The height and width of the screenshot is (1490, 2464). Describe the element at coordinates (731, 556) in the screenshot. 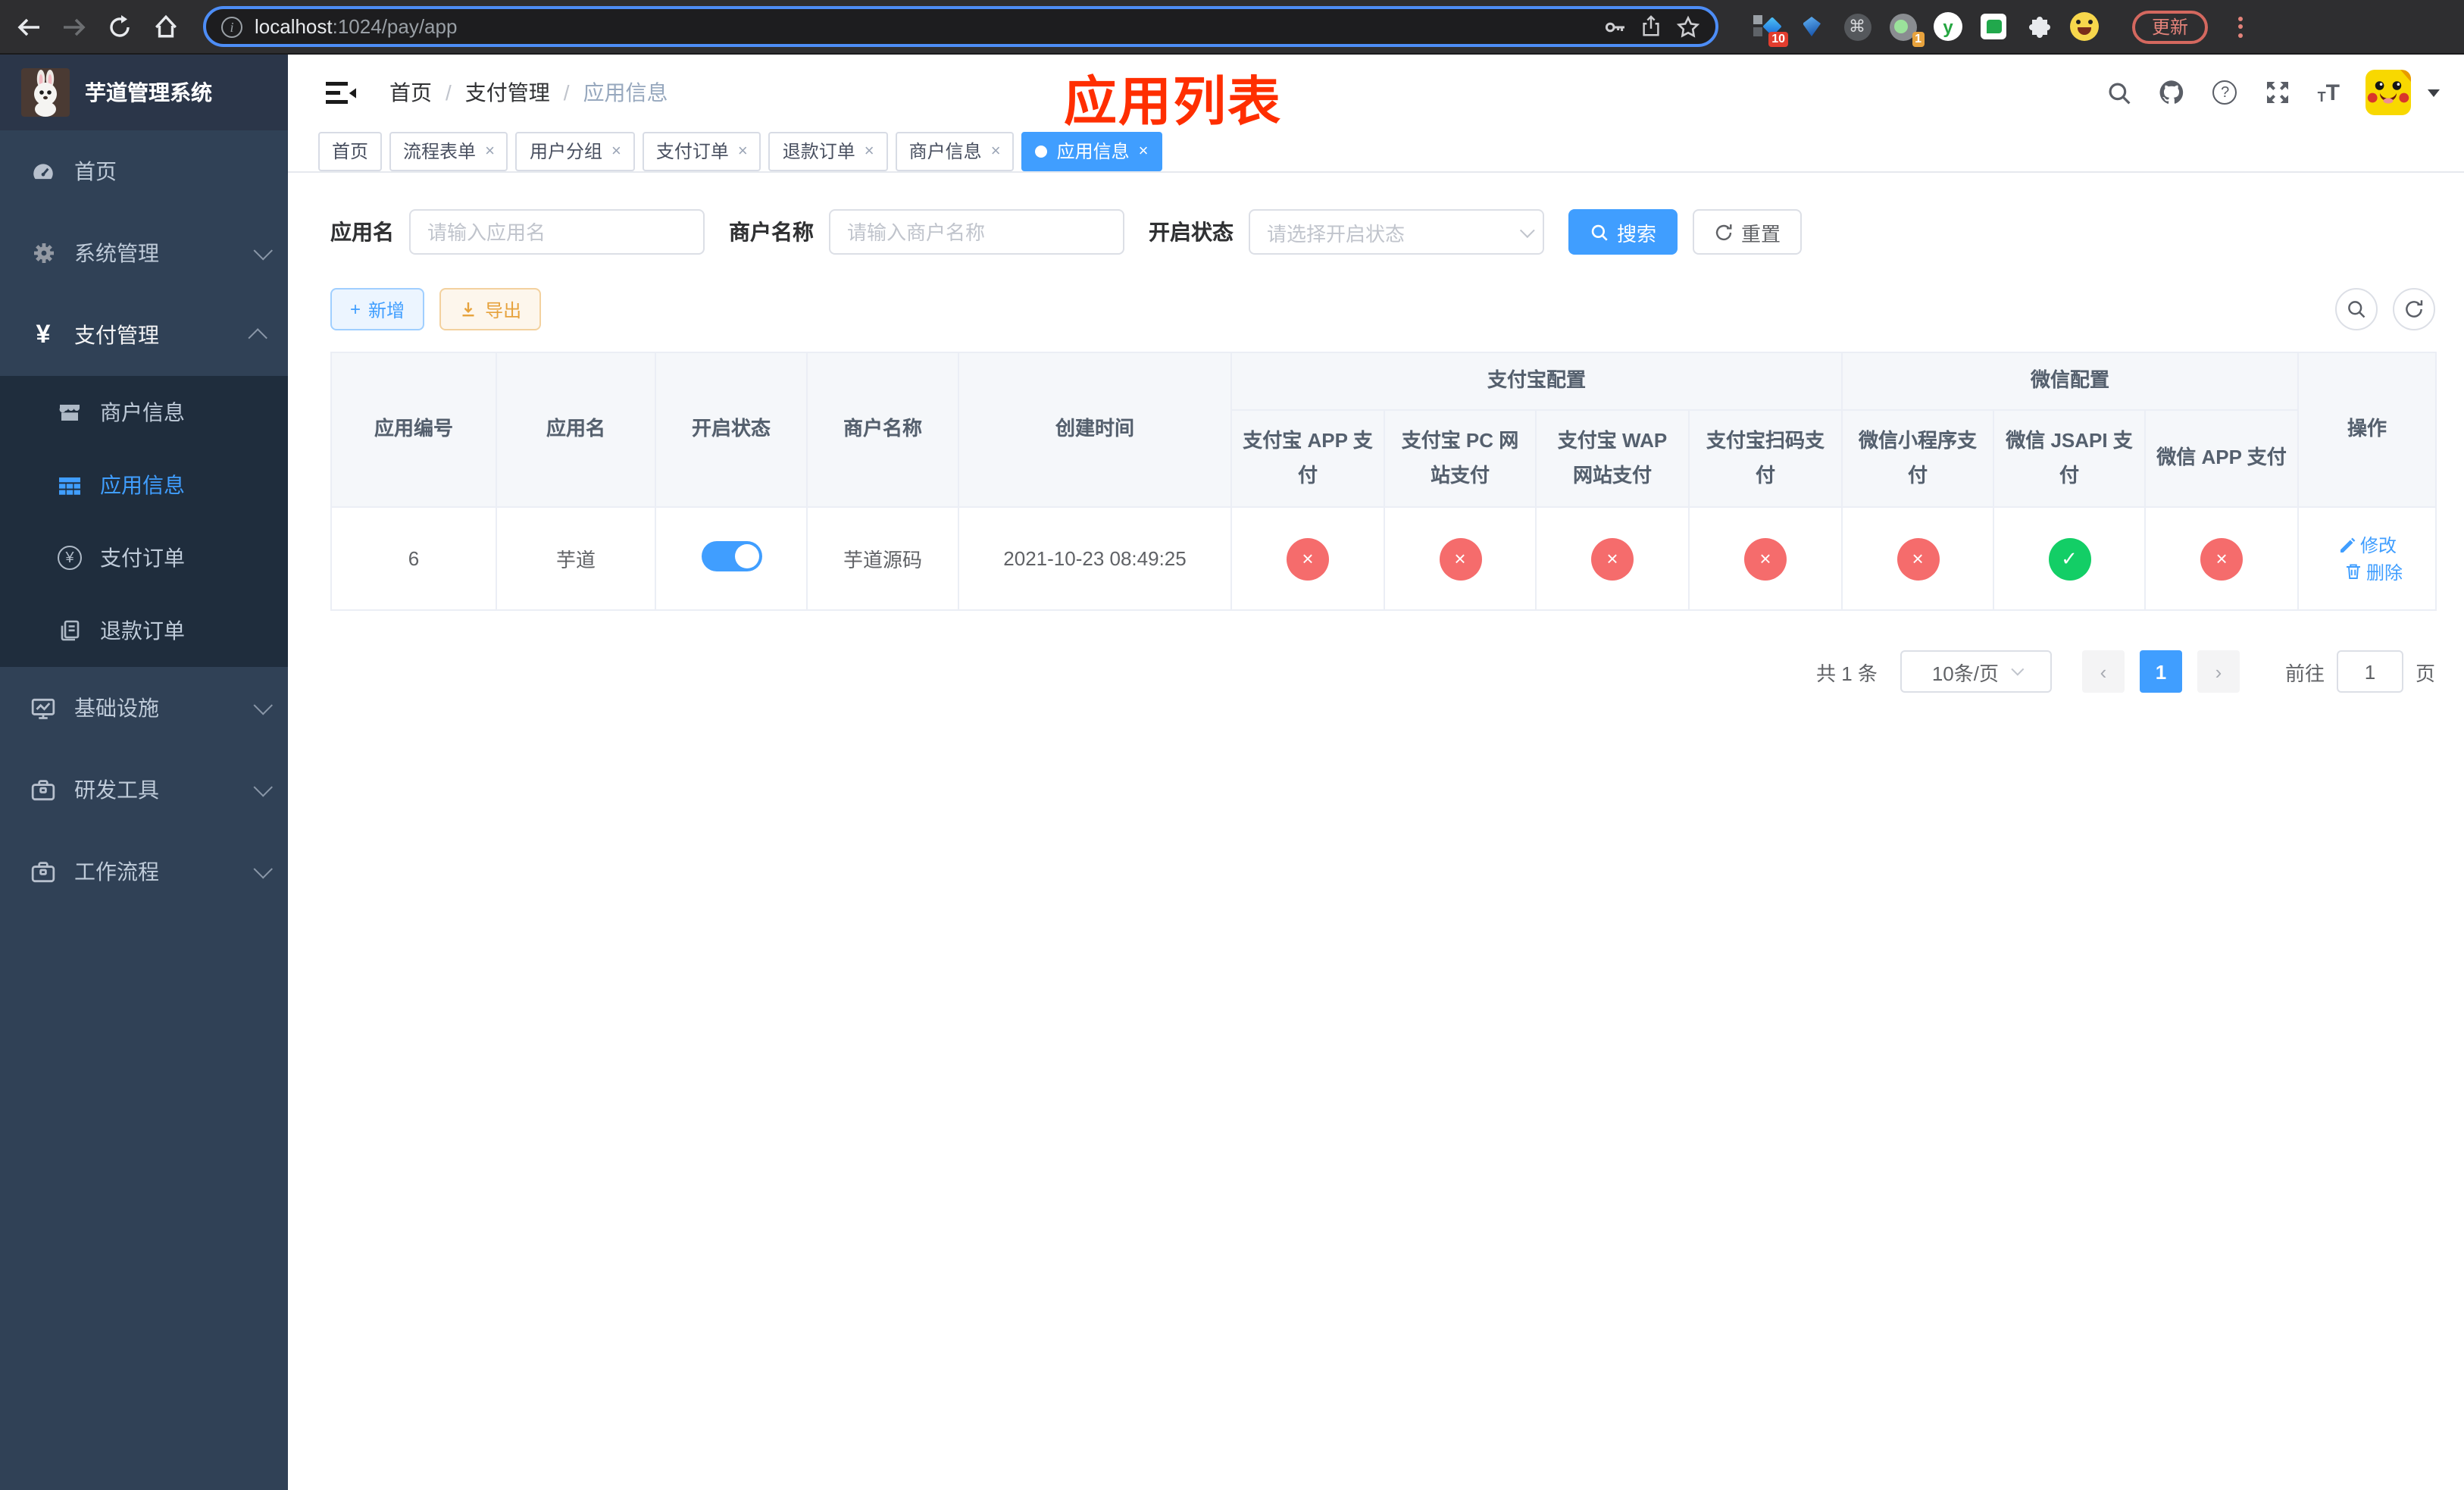

I see `enable-switch` at that location.